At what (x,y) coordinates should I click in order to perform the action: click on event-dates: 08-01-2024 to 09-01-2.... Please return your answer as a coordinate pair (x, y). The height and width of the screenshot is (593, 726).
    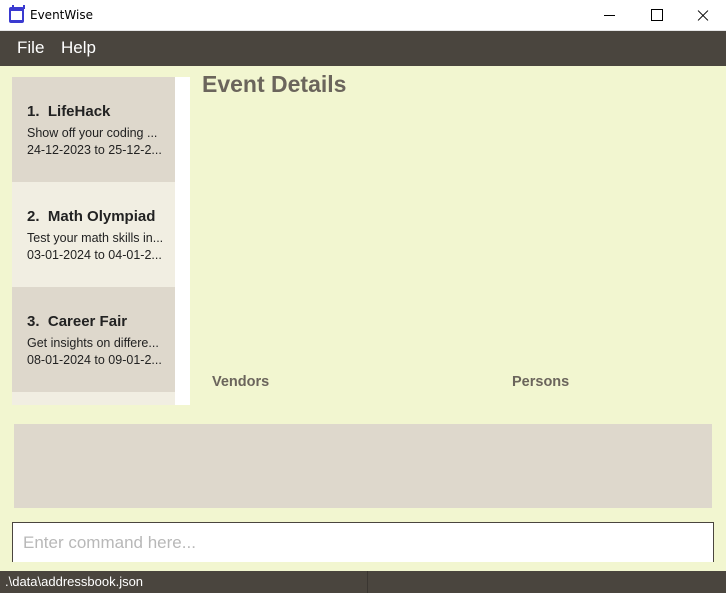
    Looking at the image, I should click on (94, 360).